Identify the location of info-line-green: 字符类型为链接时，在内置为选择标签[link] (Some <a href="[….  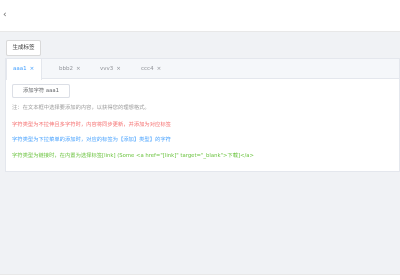
(133, 156).